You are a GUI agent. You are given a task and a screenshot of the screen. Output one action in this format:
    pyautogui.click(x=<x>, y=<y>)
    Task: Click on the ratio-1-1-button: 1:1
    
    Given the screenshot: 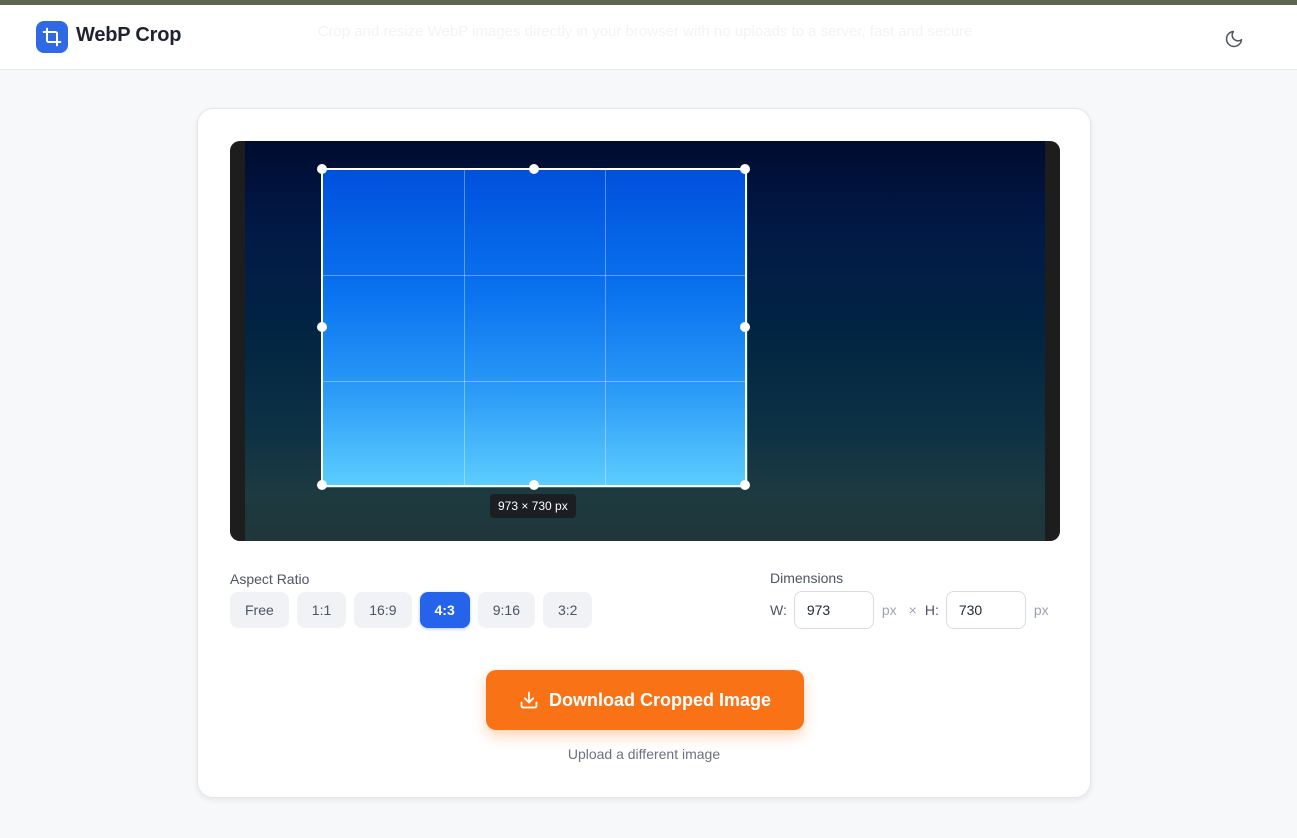 What is the action you would take?
    pyautogui.click(x=321, y=610)
    